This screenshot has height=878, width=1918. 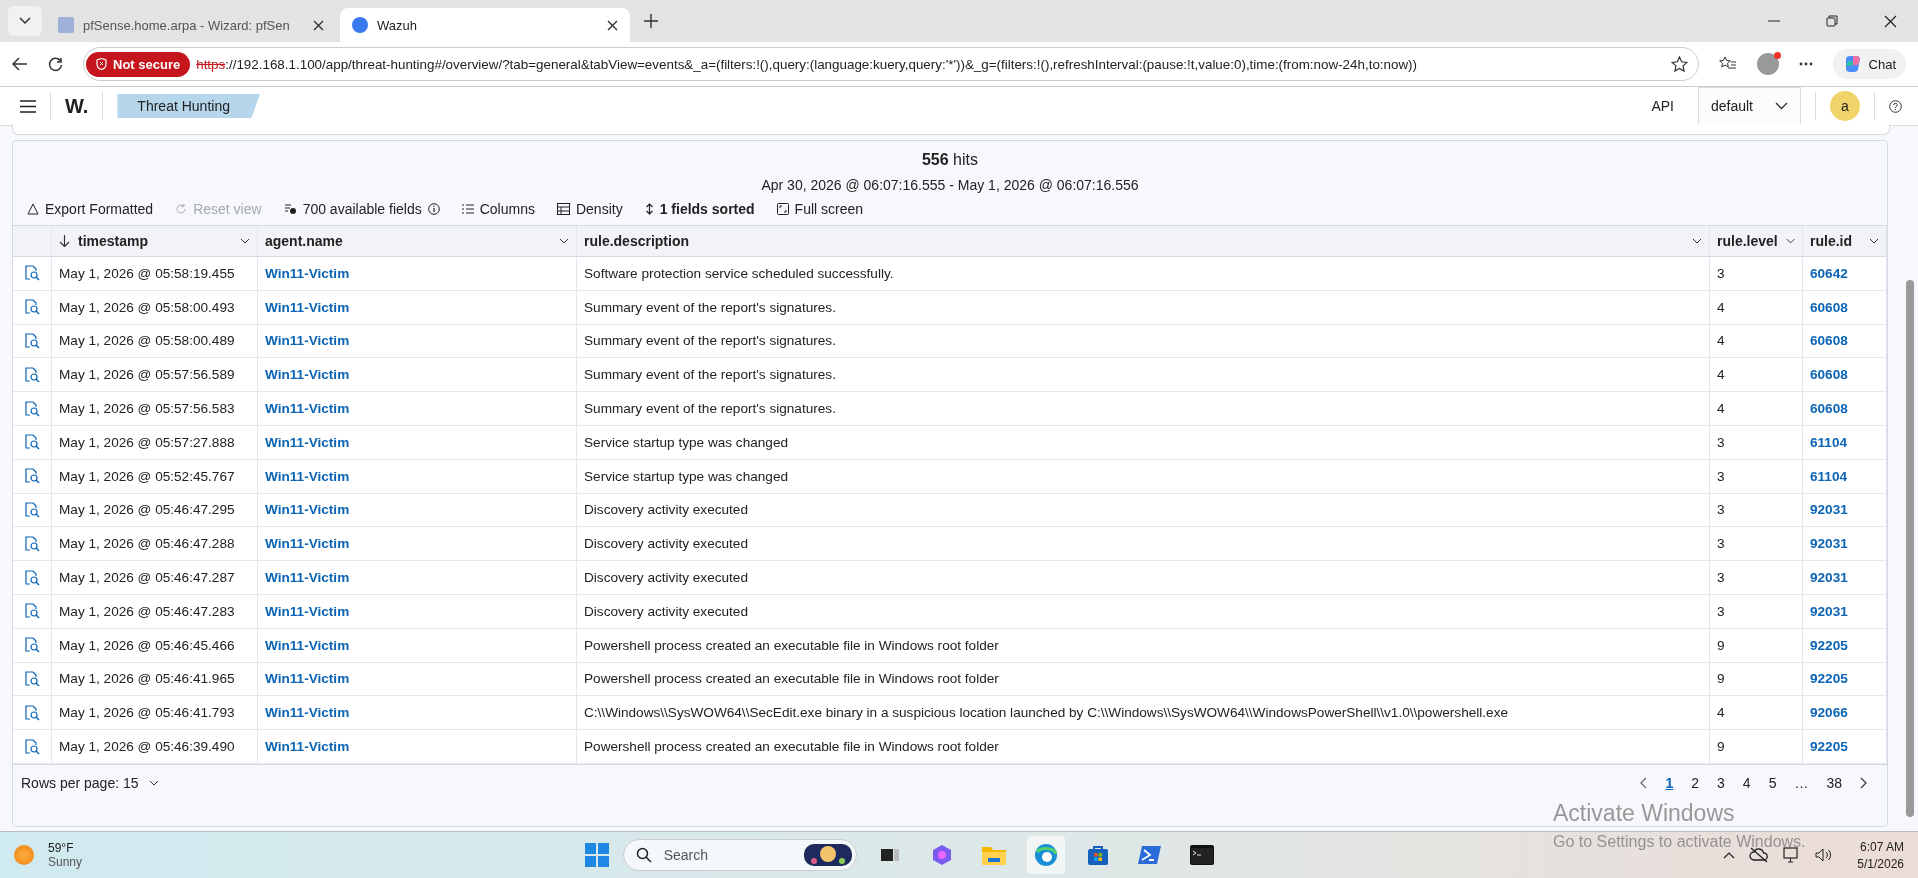 What do you see at coordinates (1772, 782) in the screenshot?
I see `page-link: 5` at bounding box center [1772, 782].